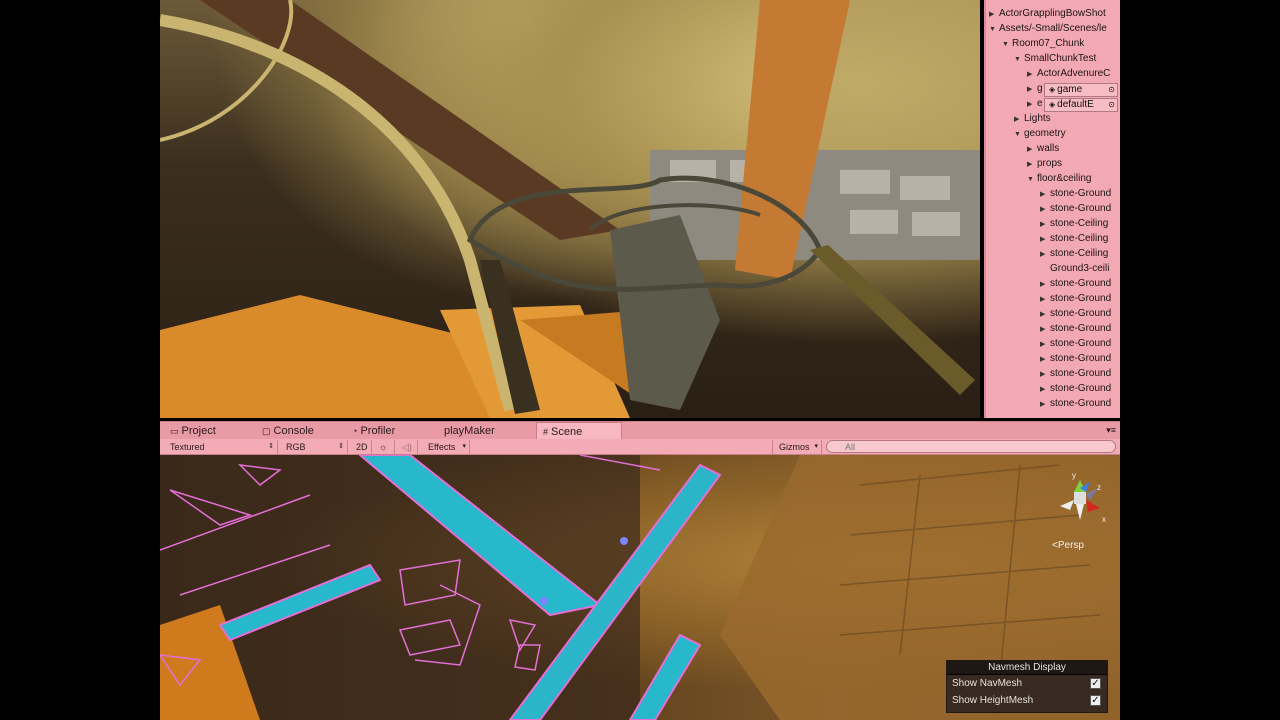  I want to click on hierarchy-item: ▼ geometry, so click(1040, 133).